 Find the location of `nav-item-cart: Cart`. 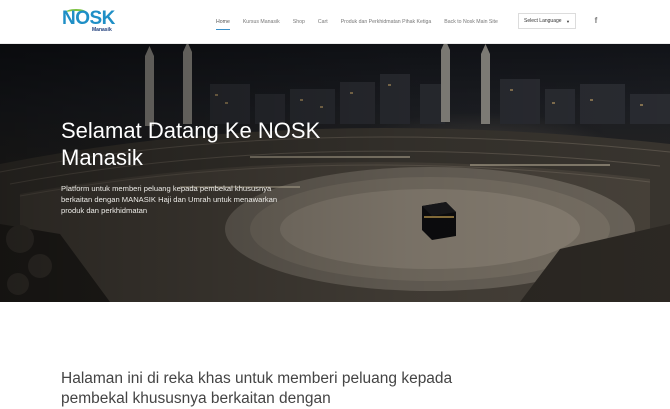

nav-item-cart: Cart is located at coordinates (323, 22).